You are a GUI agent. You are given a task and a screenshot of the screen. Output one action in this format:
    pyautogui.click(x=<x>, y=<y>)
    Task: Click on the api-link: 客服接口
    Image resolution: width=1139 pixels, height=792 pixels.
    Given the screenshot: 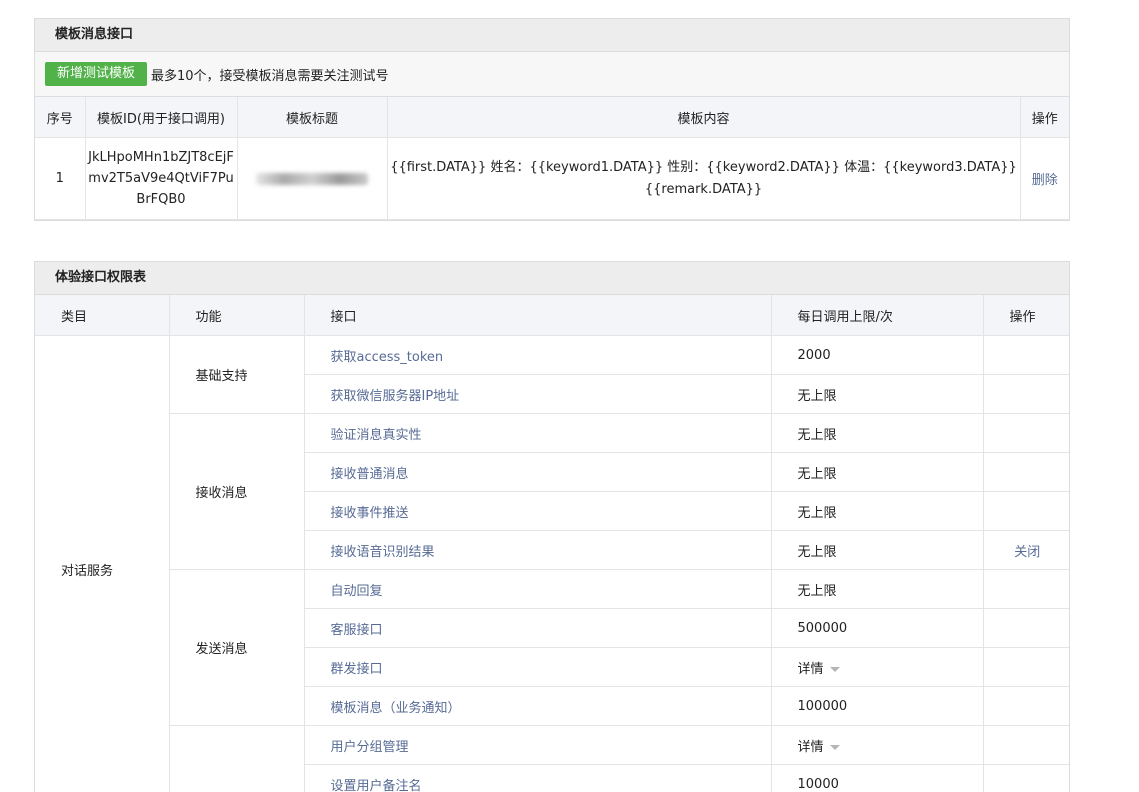 What is the action you would take?
    pyautogui.click(x=357, y=630)
    